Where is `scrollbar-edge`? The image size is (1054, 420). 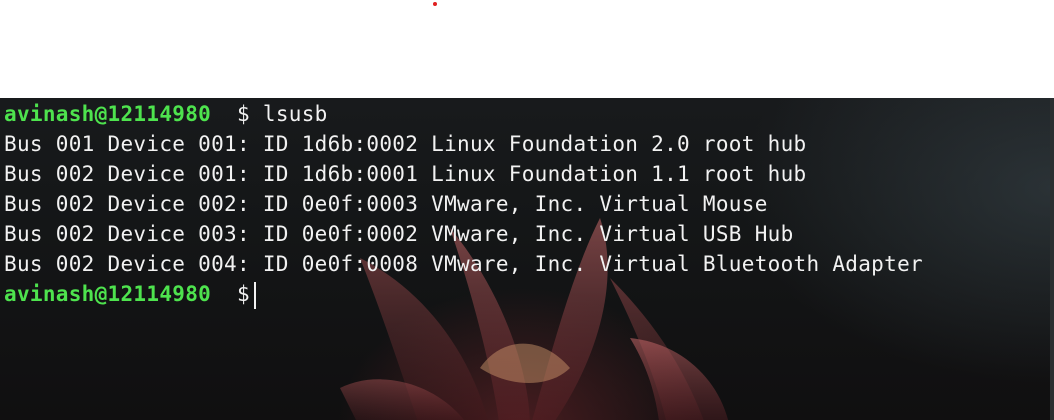 scrollbar-edge is located at coordinates (1052, 259).